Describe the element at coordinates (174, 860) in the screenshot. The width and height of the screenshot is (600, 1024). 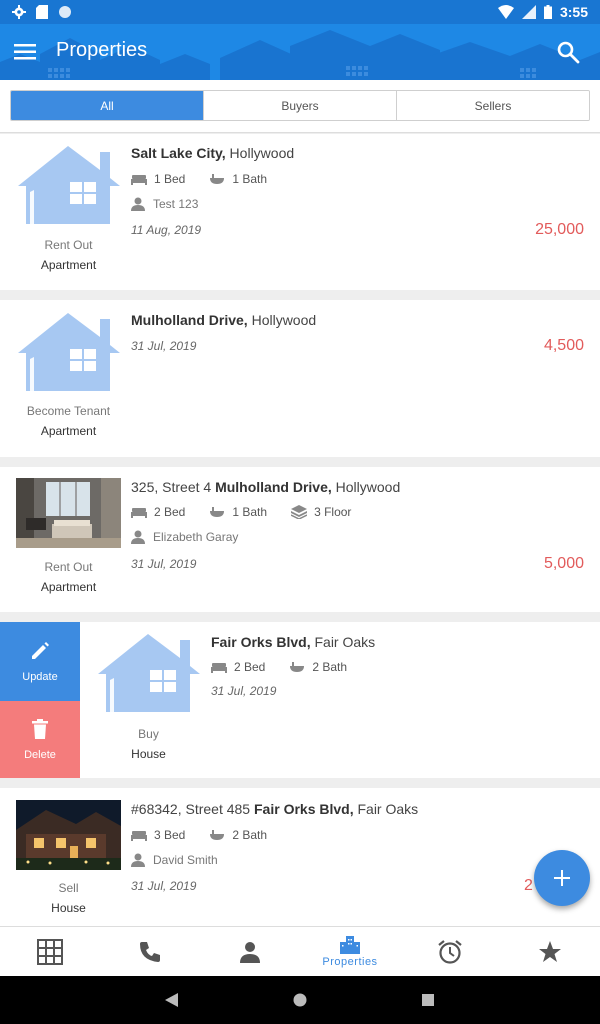
I see `listing-owner: David Smith` at that location.